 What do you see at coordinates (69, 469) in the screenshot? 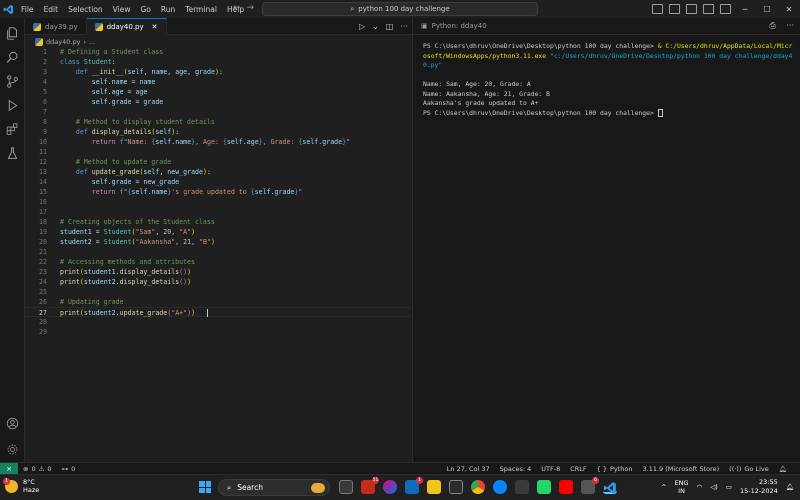
I see `ports-indicator: ⊶ 0` at bounding box center [69, 469].